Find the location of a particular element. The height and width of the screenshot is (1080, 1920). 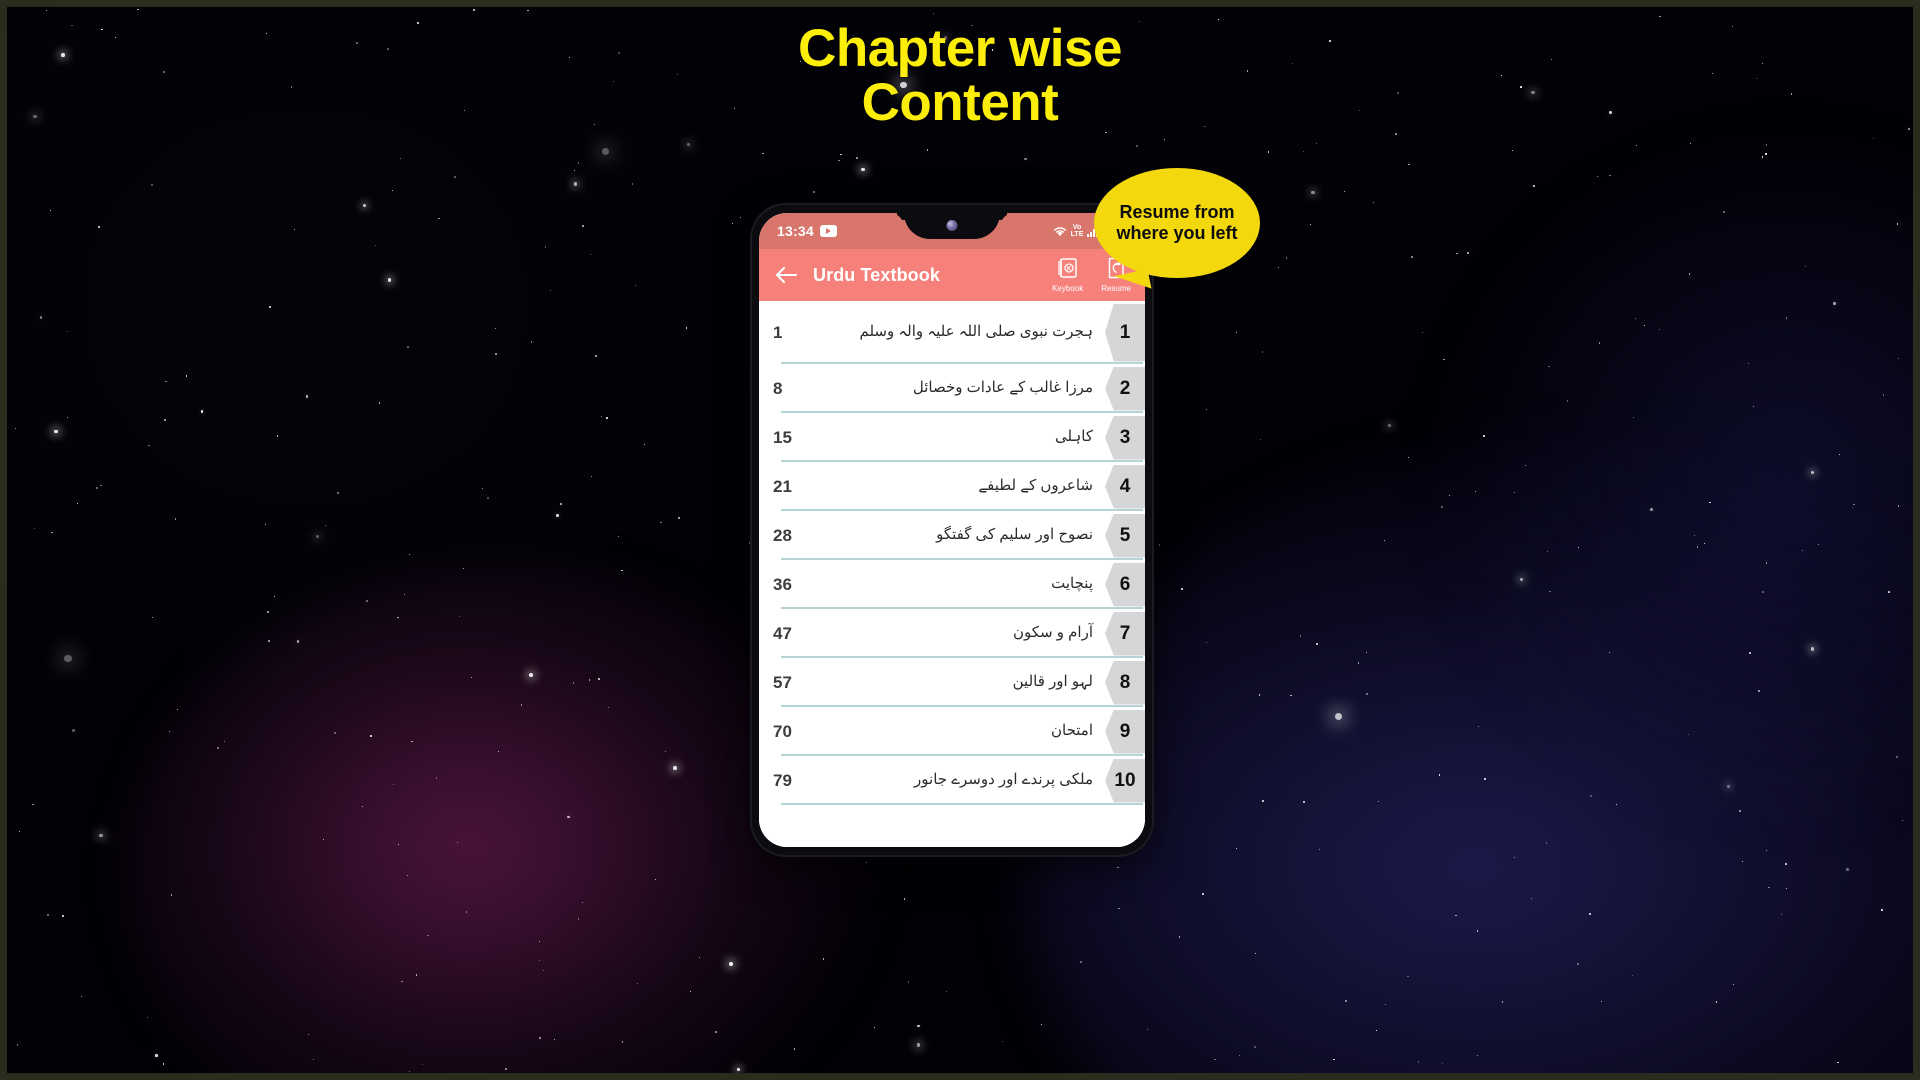

wifi-icon is located at coordinates (1060, 231).